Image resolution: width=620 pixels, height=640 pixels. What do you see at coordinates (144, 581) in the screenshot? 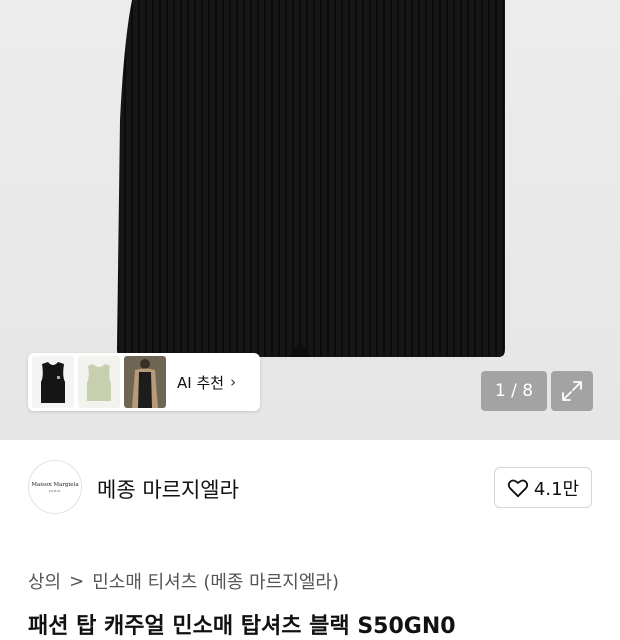
I see `breadcrumb-item-subcategory: 민소매 티셔츠` at bounding box center [144, 581].